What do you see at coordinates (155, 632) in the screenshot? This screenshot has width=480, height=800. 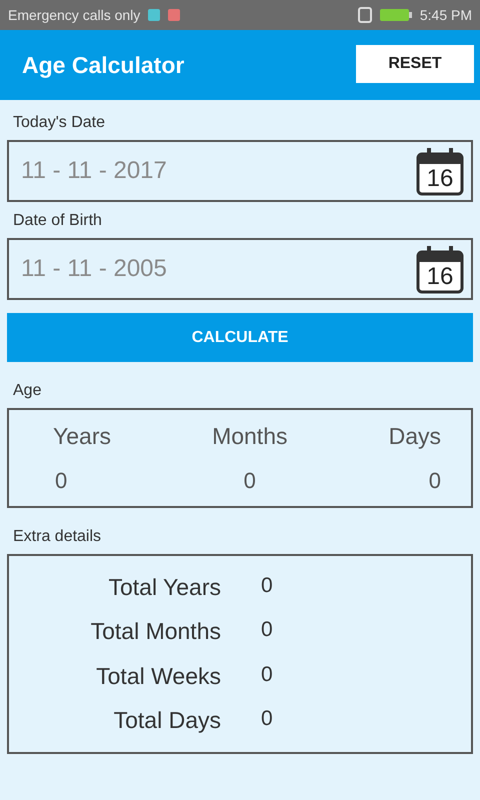 I see `detail-name: Total Months` at bounding box center [155, 632].